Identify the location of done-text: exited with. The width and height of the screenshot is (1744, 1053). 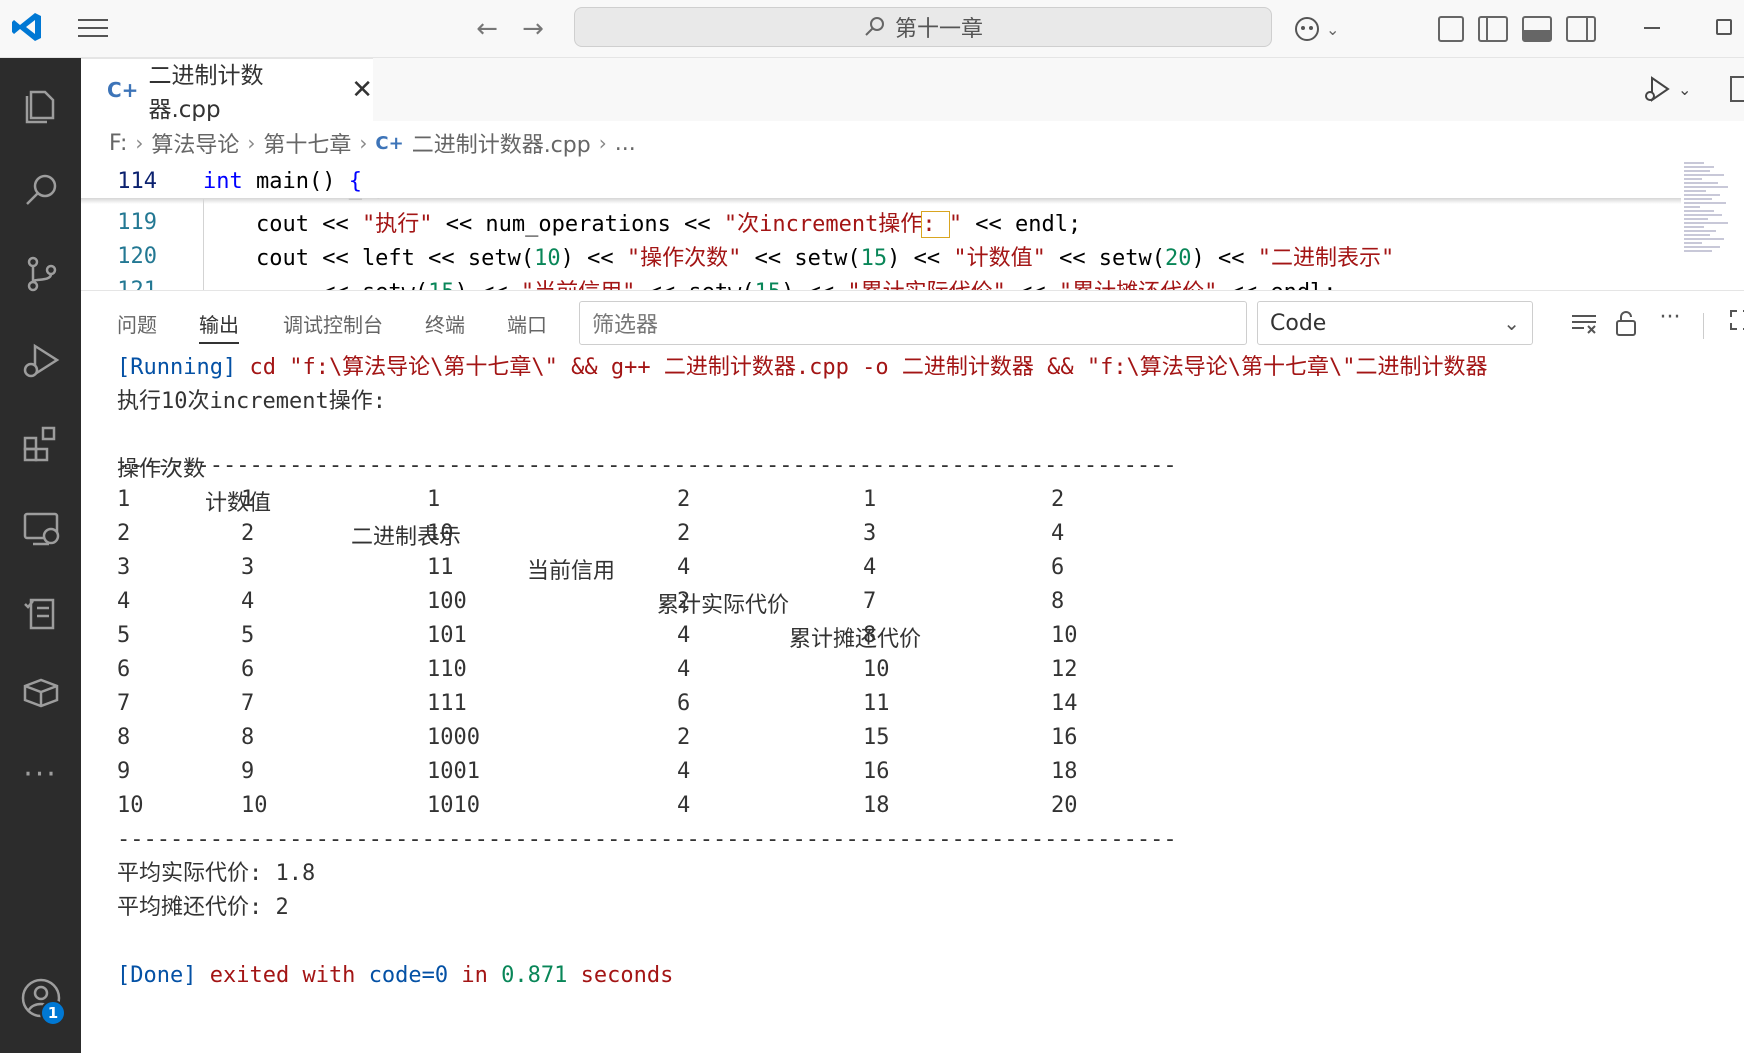
(282, 975).